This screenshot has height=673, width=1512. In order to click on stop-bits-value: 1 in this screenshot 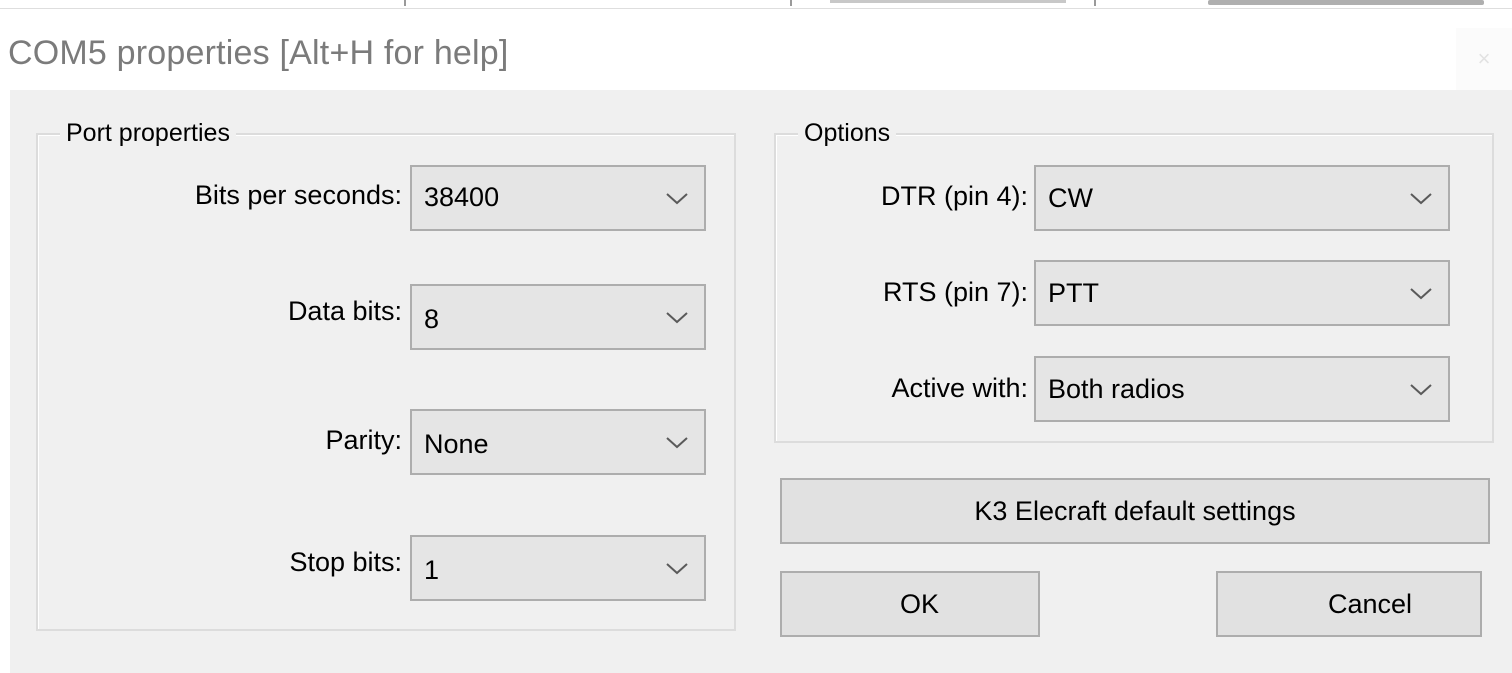, I will do `click(432, 570)`.